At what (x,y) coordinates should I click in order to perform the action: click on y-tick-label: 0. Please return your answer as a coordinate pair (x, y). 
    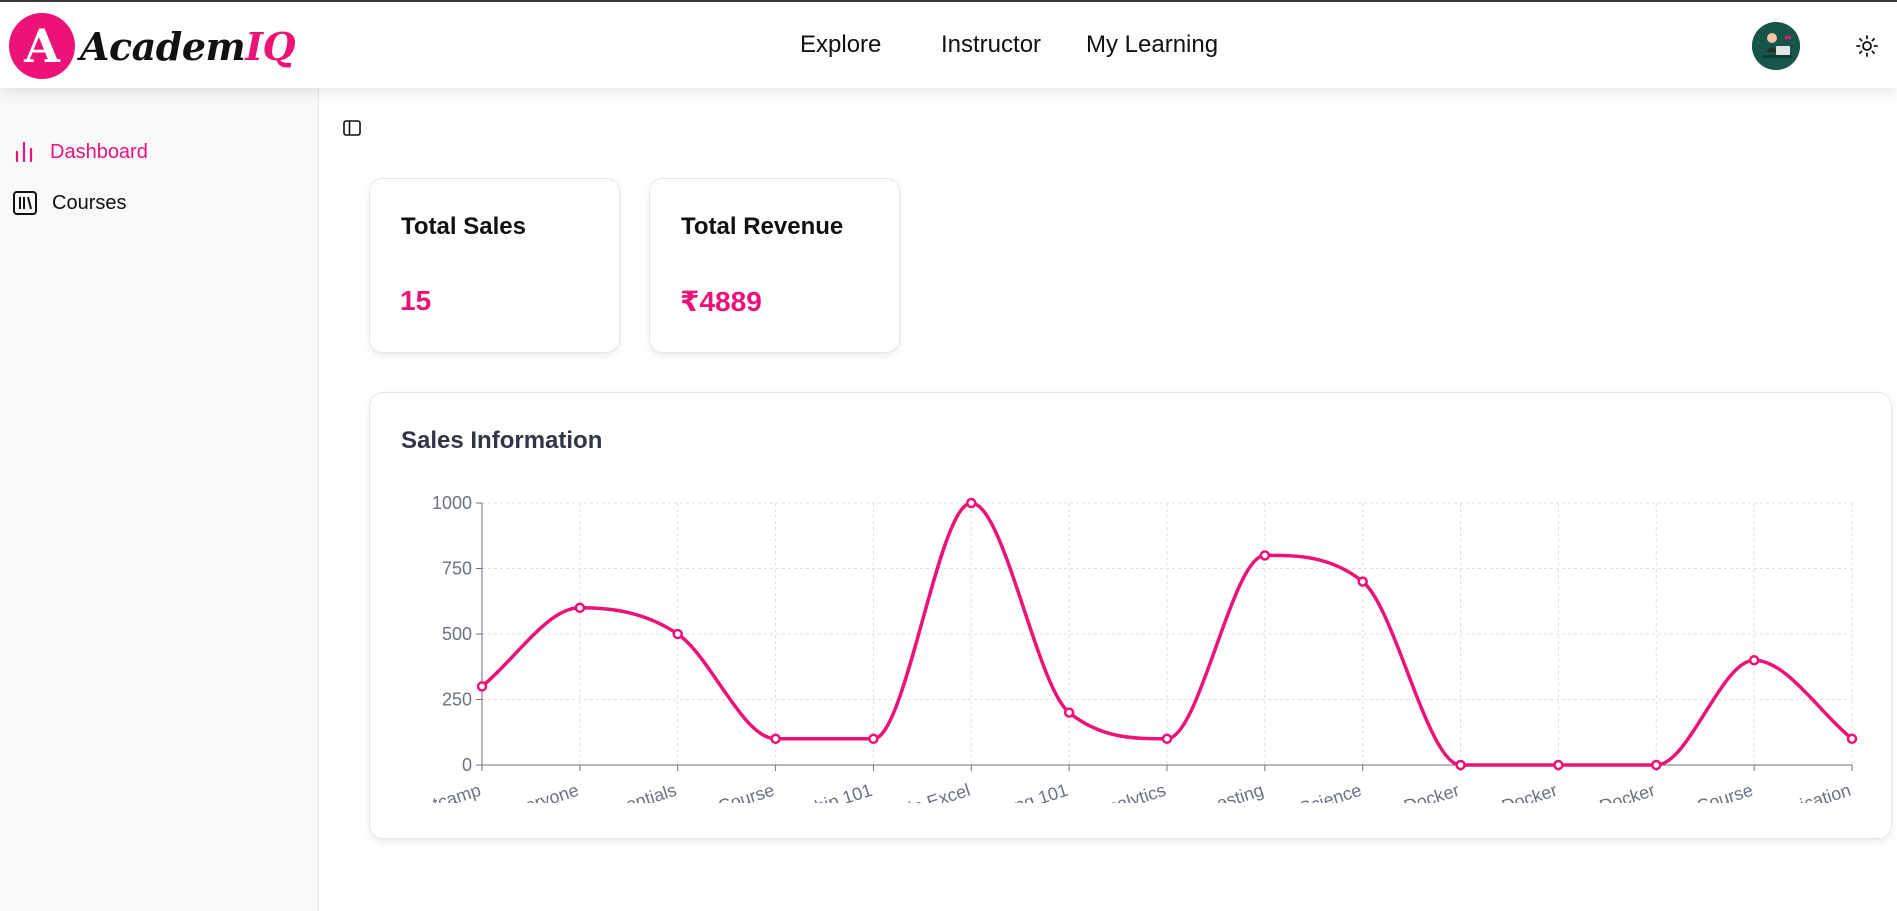
    Looking at the image, I should click on (467, 765).